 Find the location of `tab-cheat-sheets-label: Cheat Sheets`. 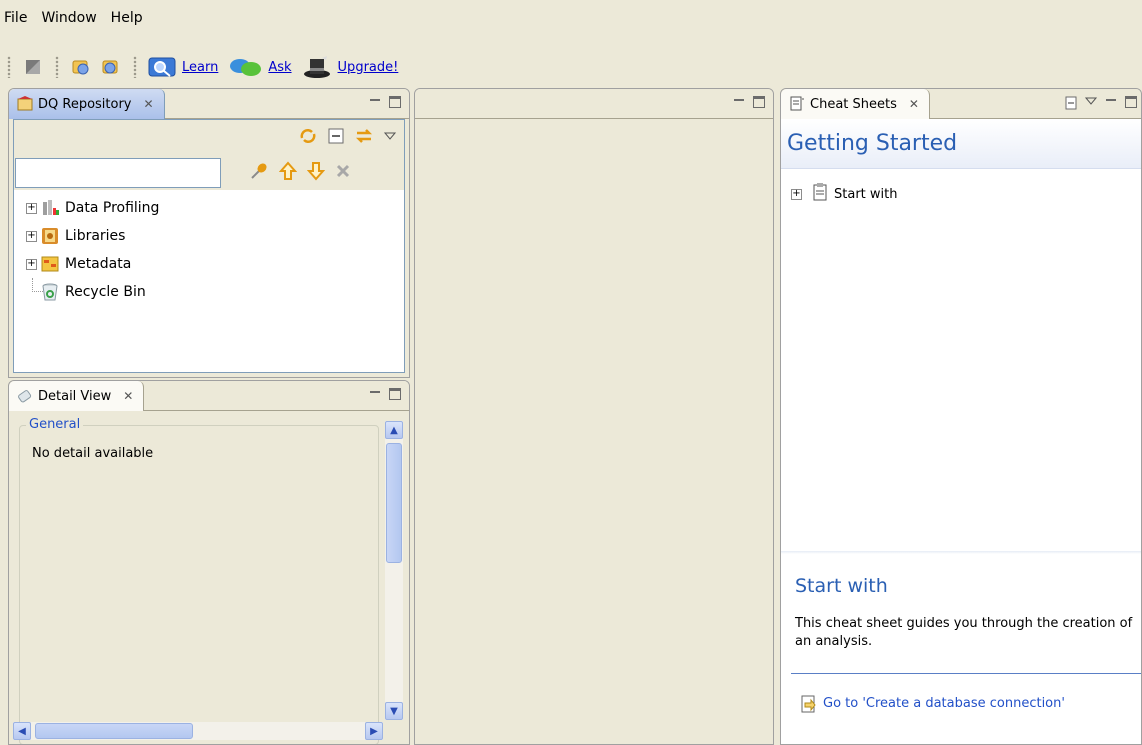

tab-cheat-sheets-label: Cheat Sheets is located at coordinates (853, 104).